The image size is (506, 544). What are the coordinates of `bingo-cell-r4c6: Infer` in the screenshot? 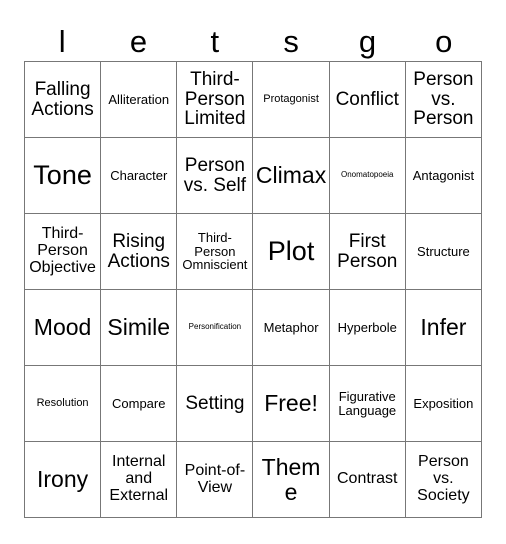 It's located at (443, 328).